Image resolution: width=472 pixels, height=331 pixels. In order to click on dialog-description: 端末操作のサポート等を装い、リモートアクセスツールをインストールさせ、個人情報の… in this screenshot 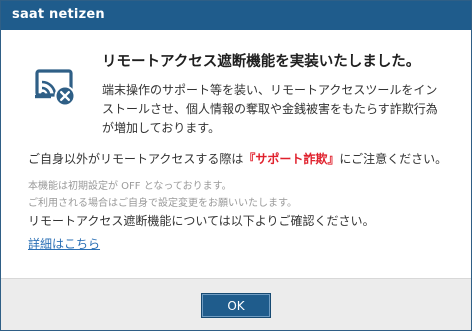, I will do `click(270, 109)`.